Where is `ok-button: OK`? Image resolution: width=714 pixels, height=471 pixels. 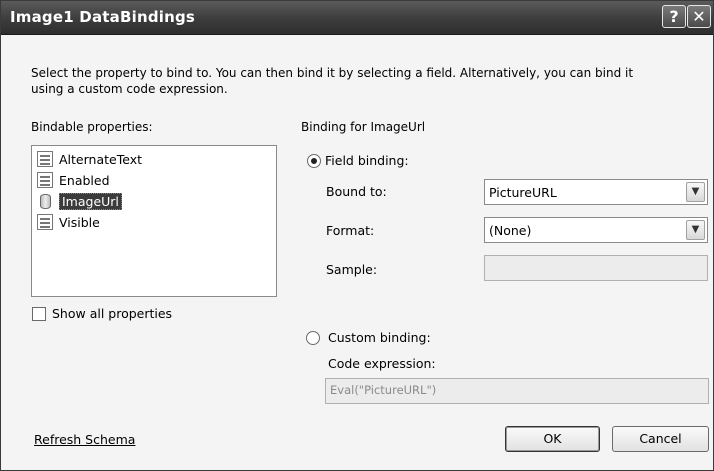 ok-button: OK is located at coordinates (552, 439).